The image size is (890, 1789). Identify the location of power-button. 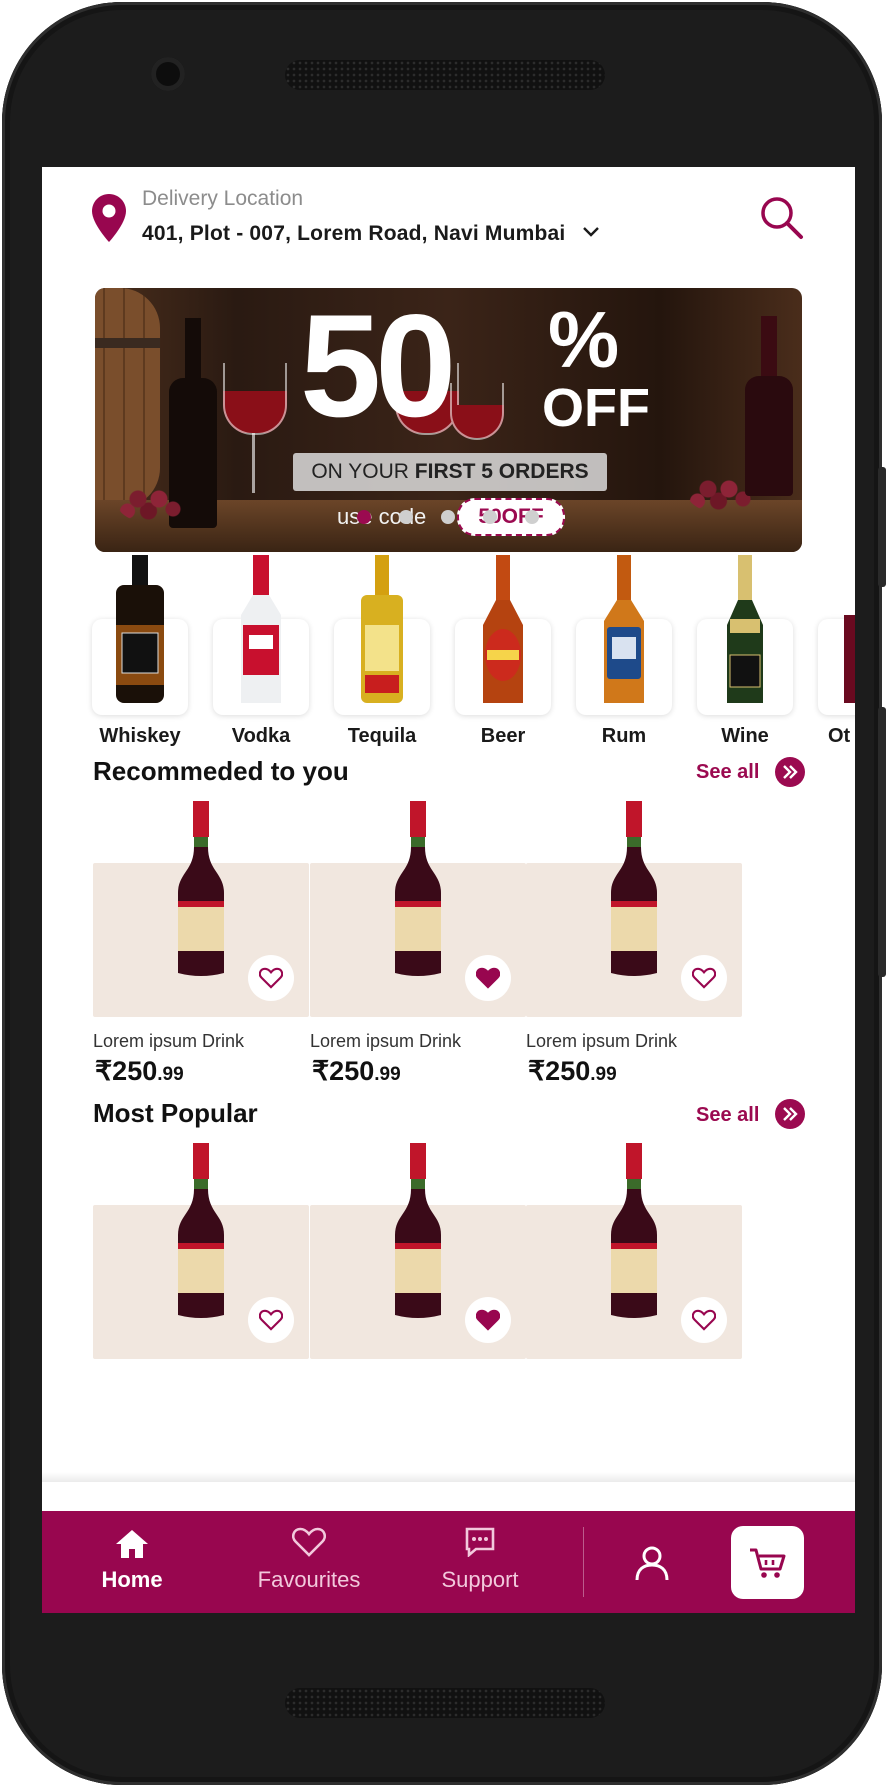
(882, 527).